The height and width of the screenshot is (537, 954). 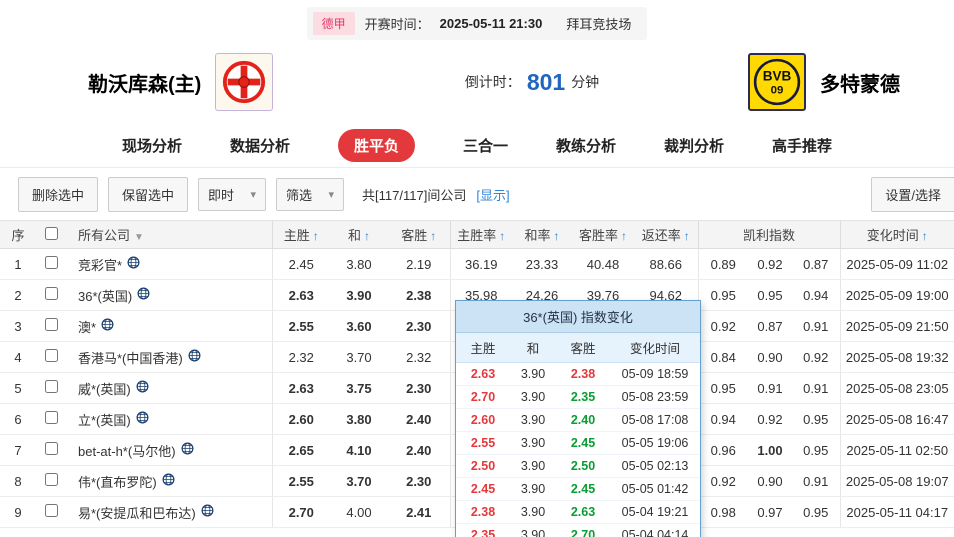 I want to click on odds-value: 2.19, so click(x=419, y=264).